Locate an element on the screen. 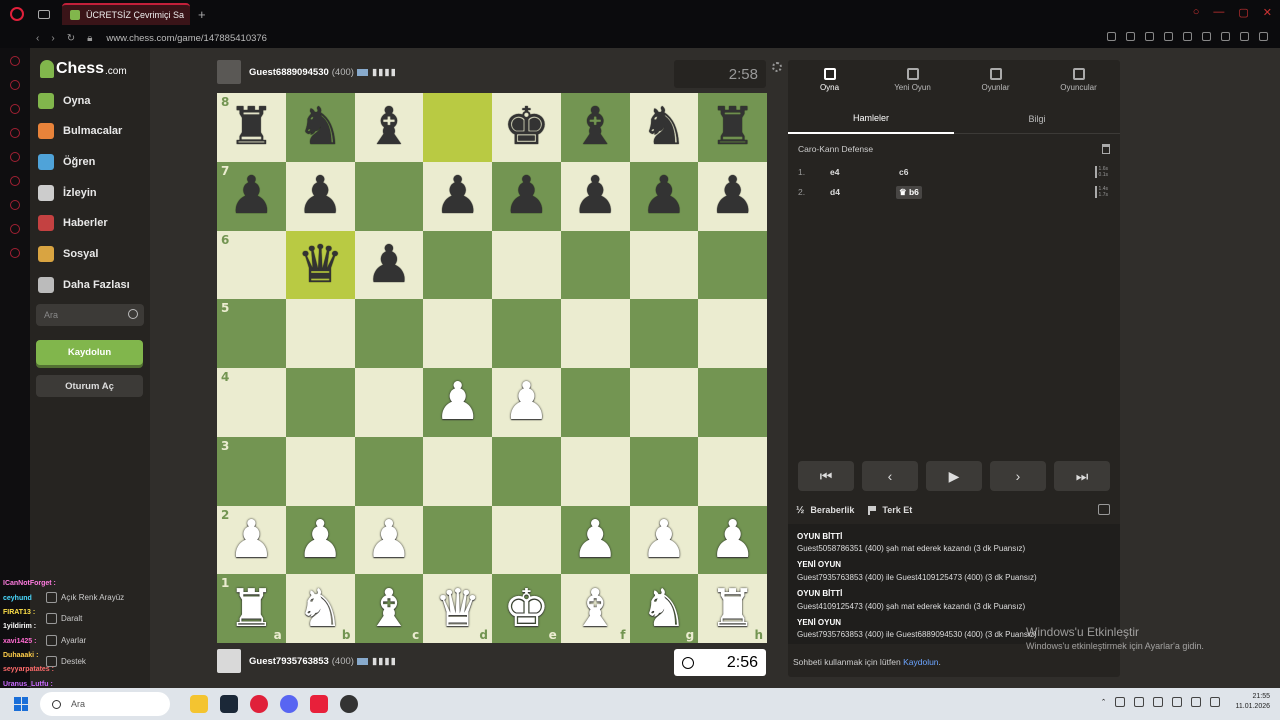  square-a5: 5 is located at coordinates (251, 333).